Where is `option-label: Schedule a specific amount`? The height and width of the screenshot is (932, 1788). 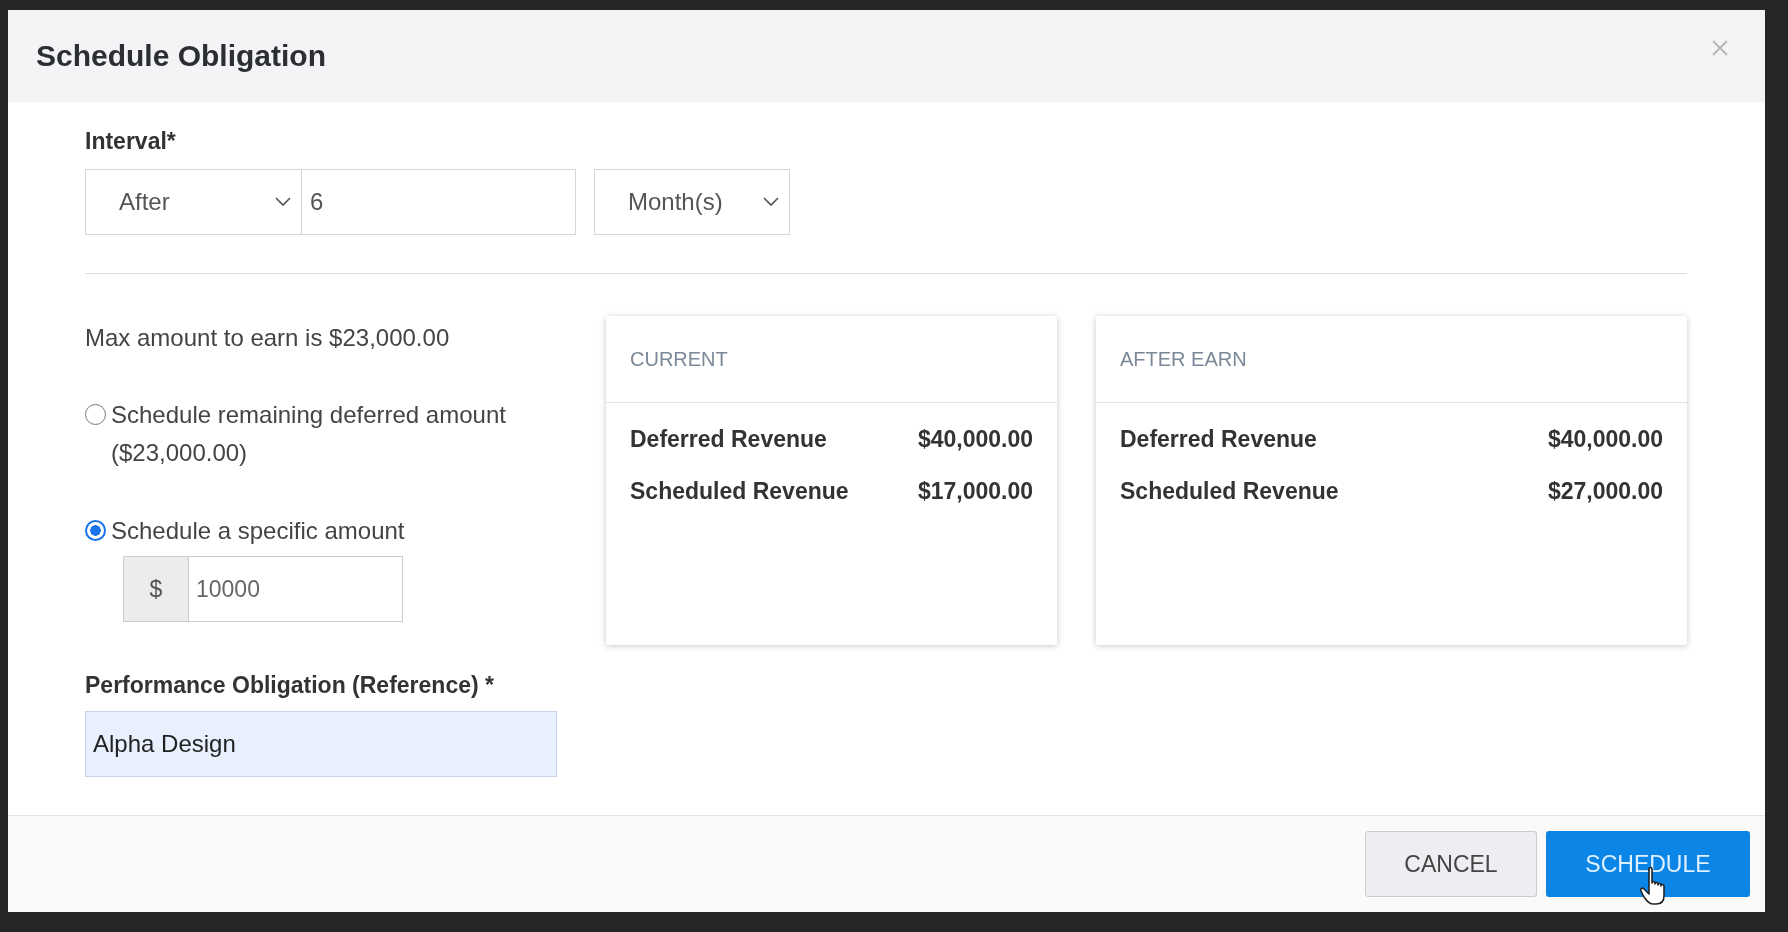
option-label: Schedule a specific amount is located at coordinates (258, 531).